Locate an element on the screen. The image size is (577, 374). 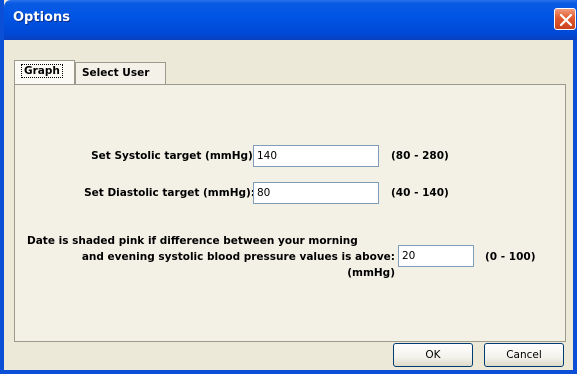
close-button is located at coordinates (565, 19).